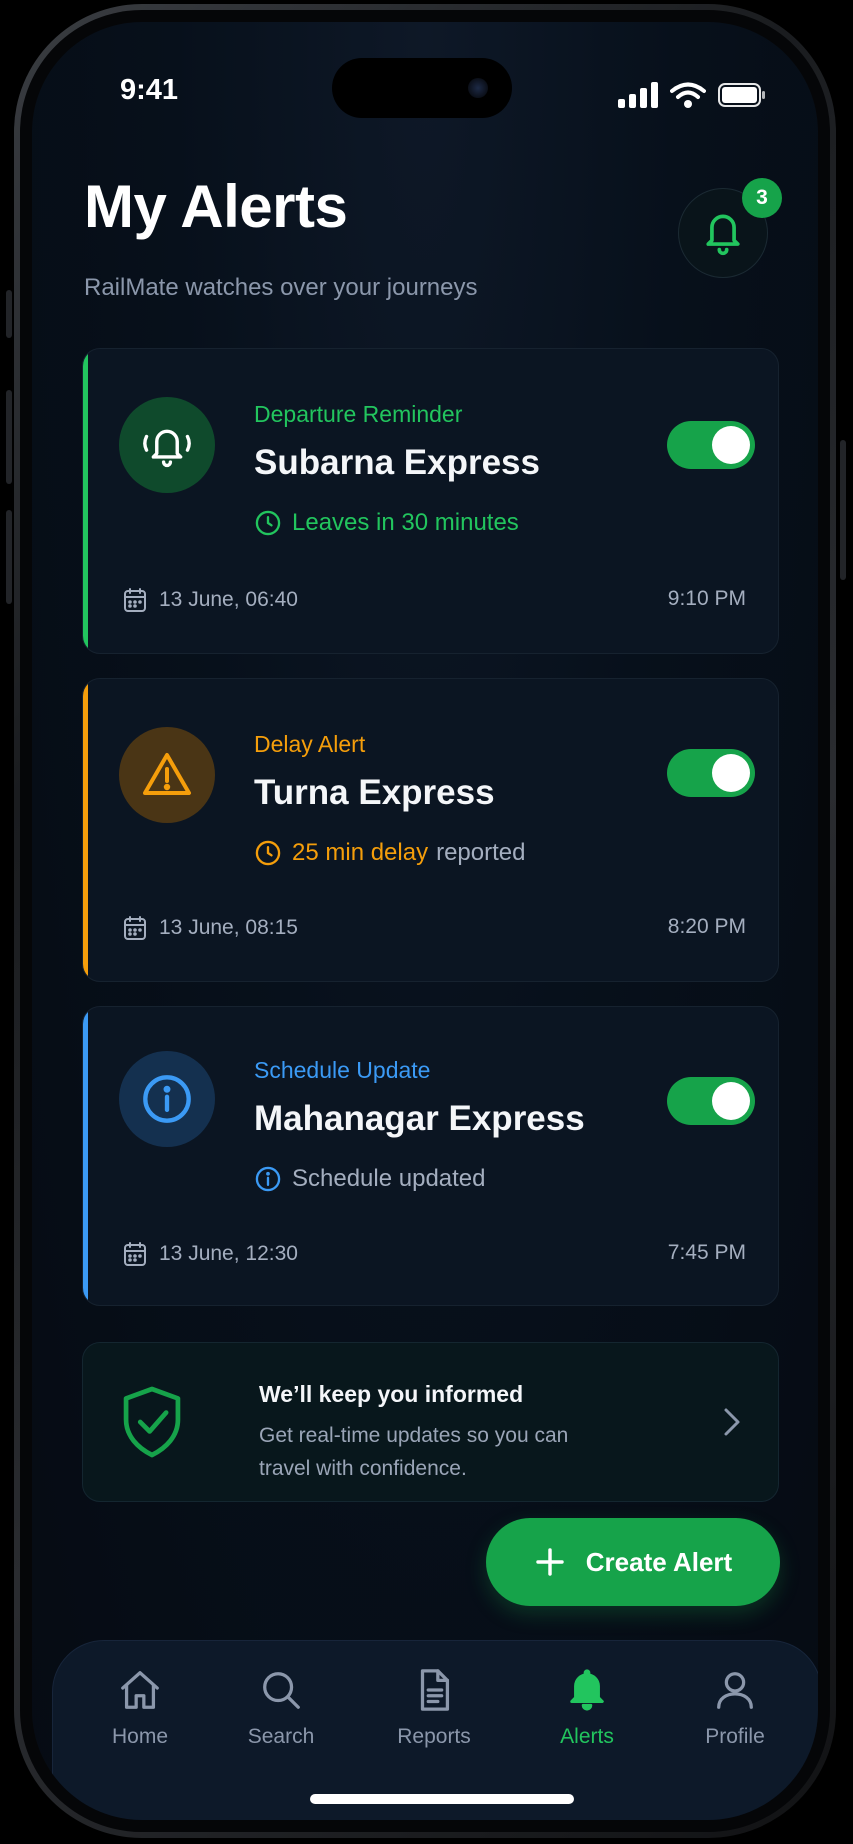 The width and height of the screenshot is (853, 1844). I want to click on alert-date: 13 June, 12:30, so click(210, 1254).